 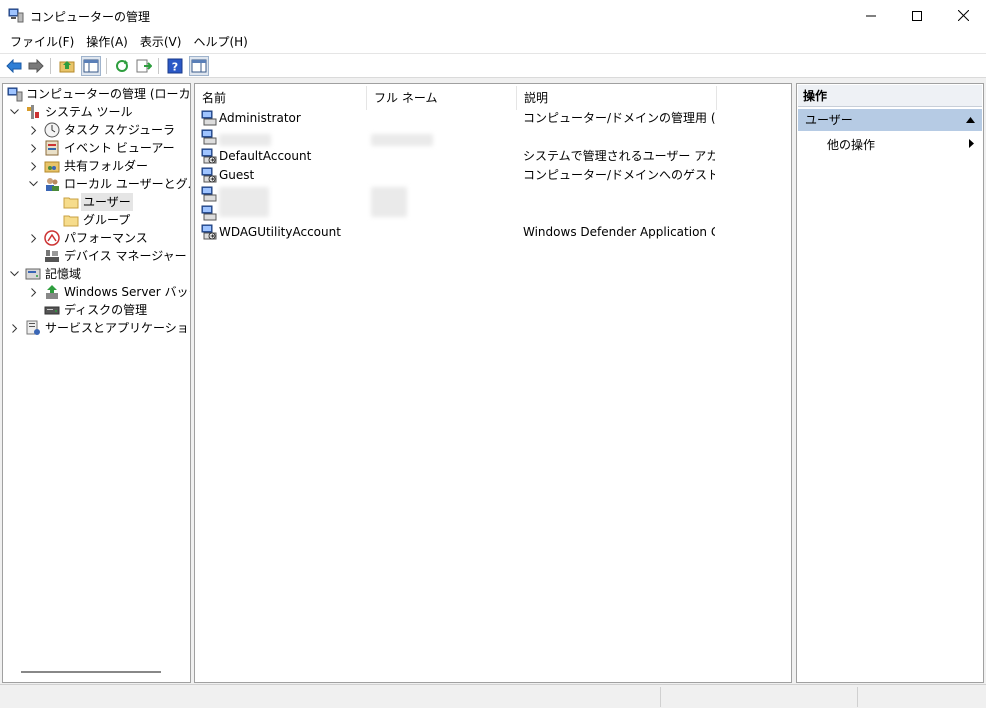 I want to click on tree-item-shared-folders: 共有フォルダー, so click(x=96, y=166).